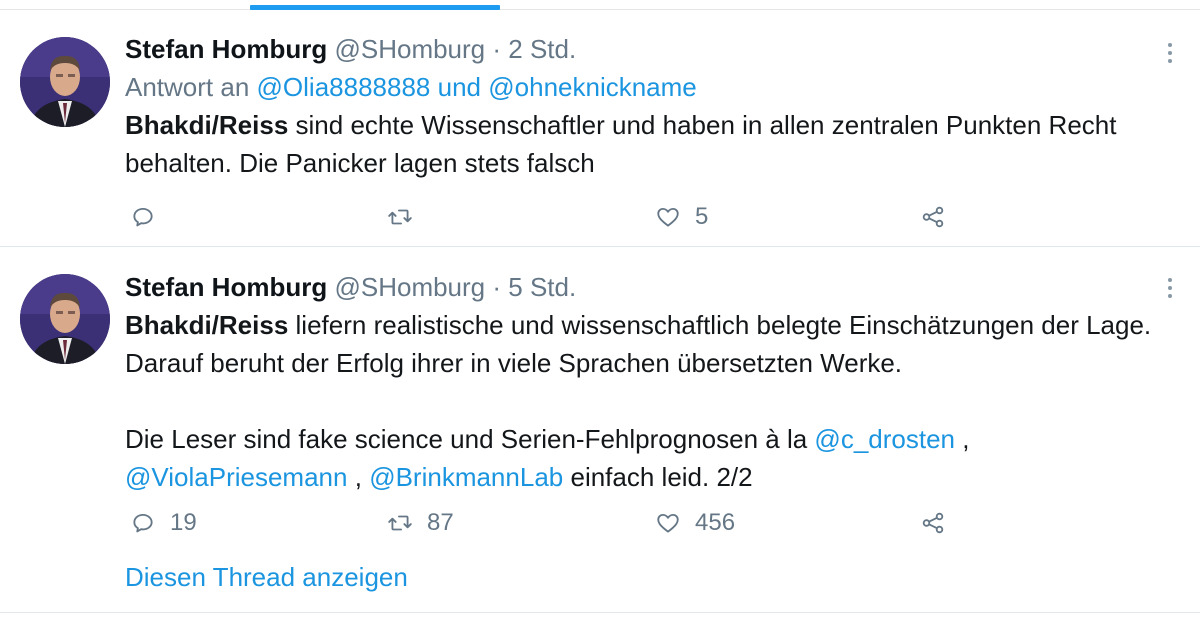 The image size is (1200, 618). What do you see at coordinates (715, 522) in the screenshot?
I see `like-count: 456` at bounding box center [715, 522].